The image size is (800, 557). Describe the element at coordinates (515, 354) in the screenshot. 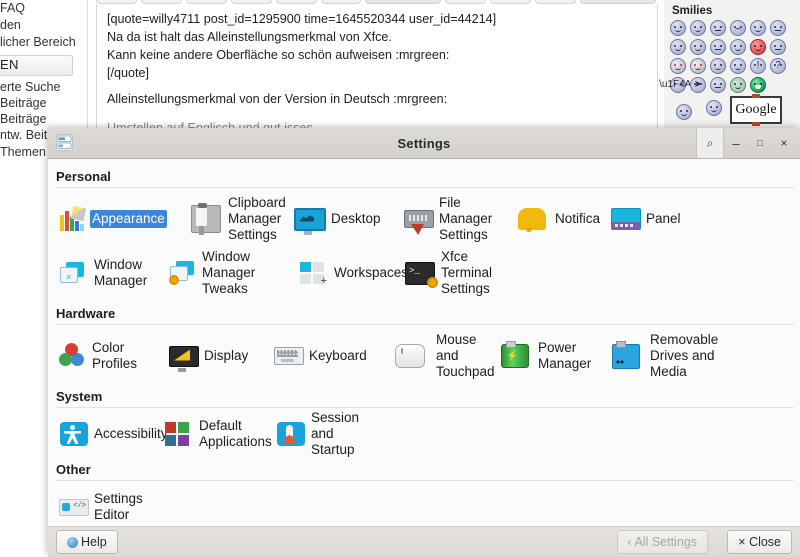

I see `power-manager-icon` at that location.